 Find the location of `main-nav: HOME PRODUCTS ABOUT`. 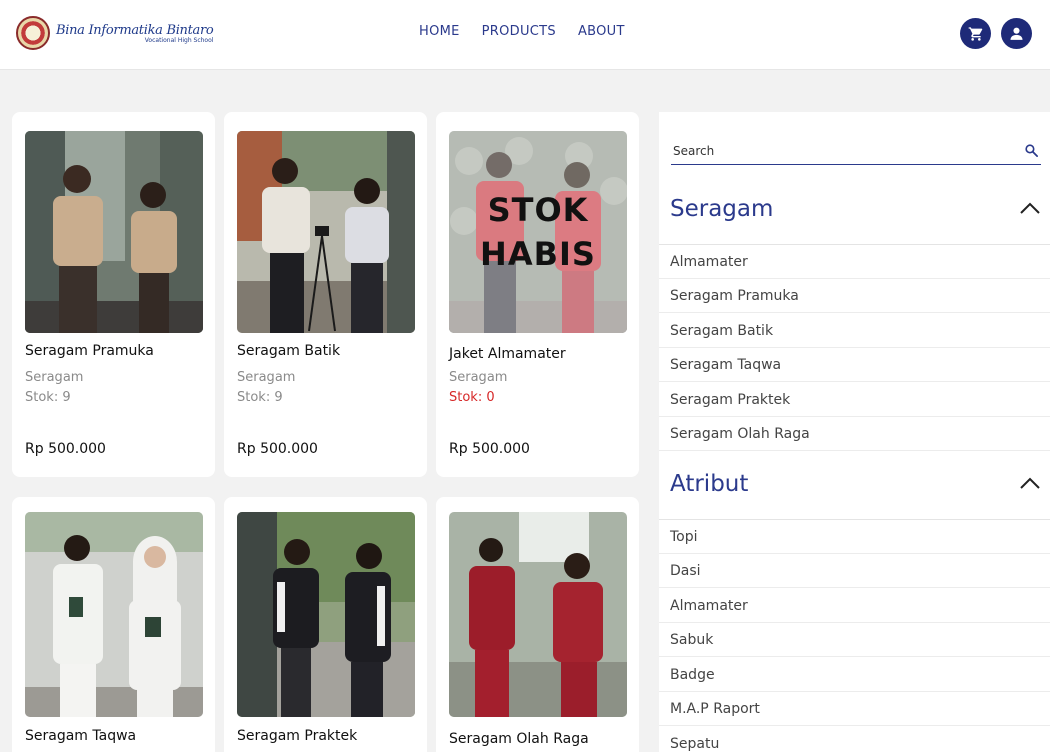

main-nav: HOME PRODUCTS ABOUT is located at coordinates (522, 31).